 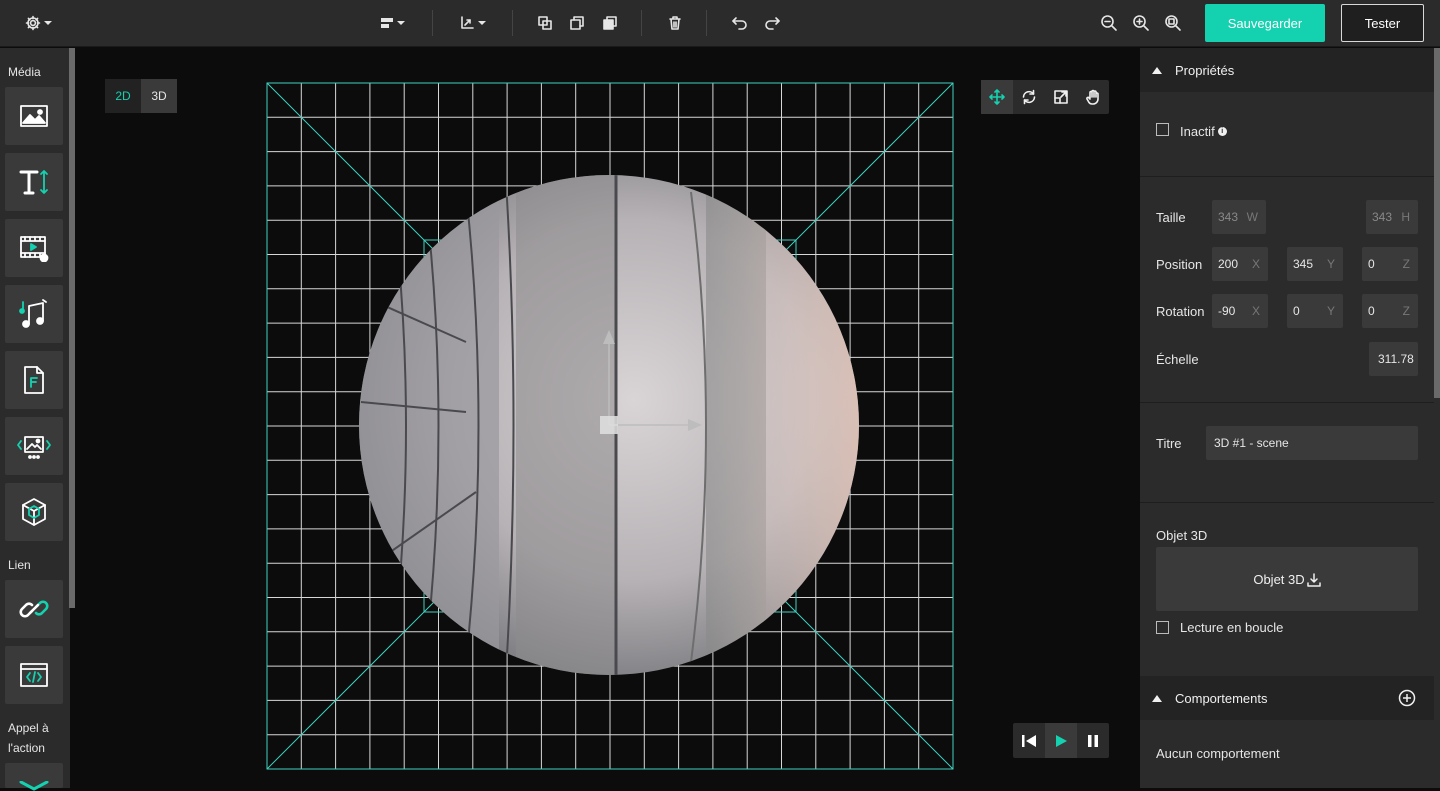 What do you see at coordinates (19, 565) in the screenshot?
I see `sidebar-section-link-label: Lien` at bounding box center [19, 565].